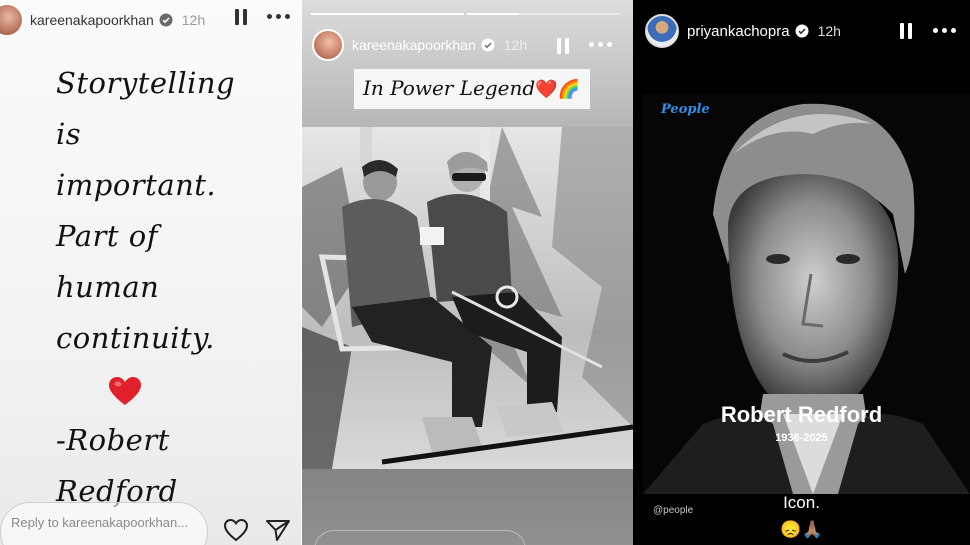 This screenshot has height=545, width=970. What do you see at coordinates (557, 89) in the screenshot?
I see `caption-emoji: ❤️🌈` at bounding box center [557, 89].